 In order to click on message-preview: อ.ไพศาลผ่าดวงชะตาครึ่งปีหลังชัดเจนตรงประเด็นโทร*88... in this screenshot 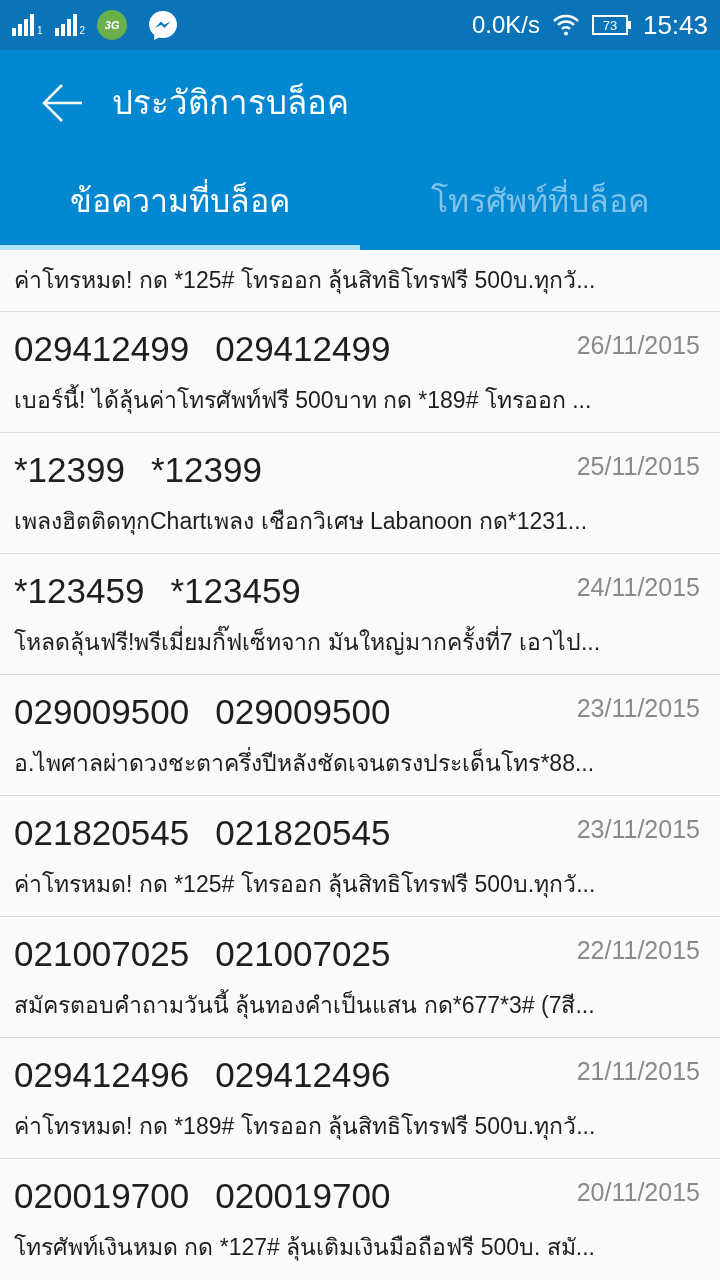, I will do `click(305, 762)`.